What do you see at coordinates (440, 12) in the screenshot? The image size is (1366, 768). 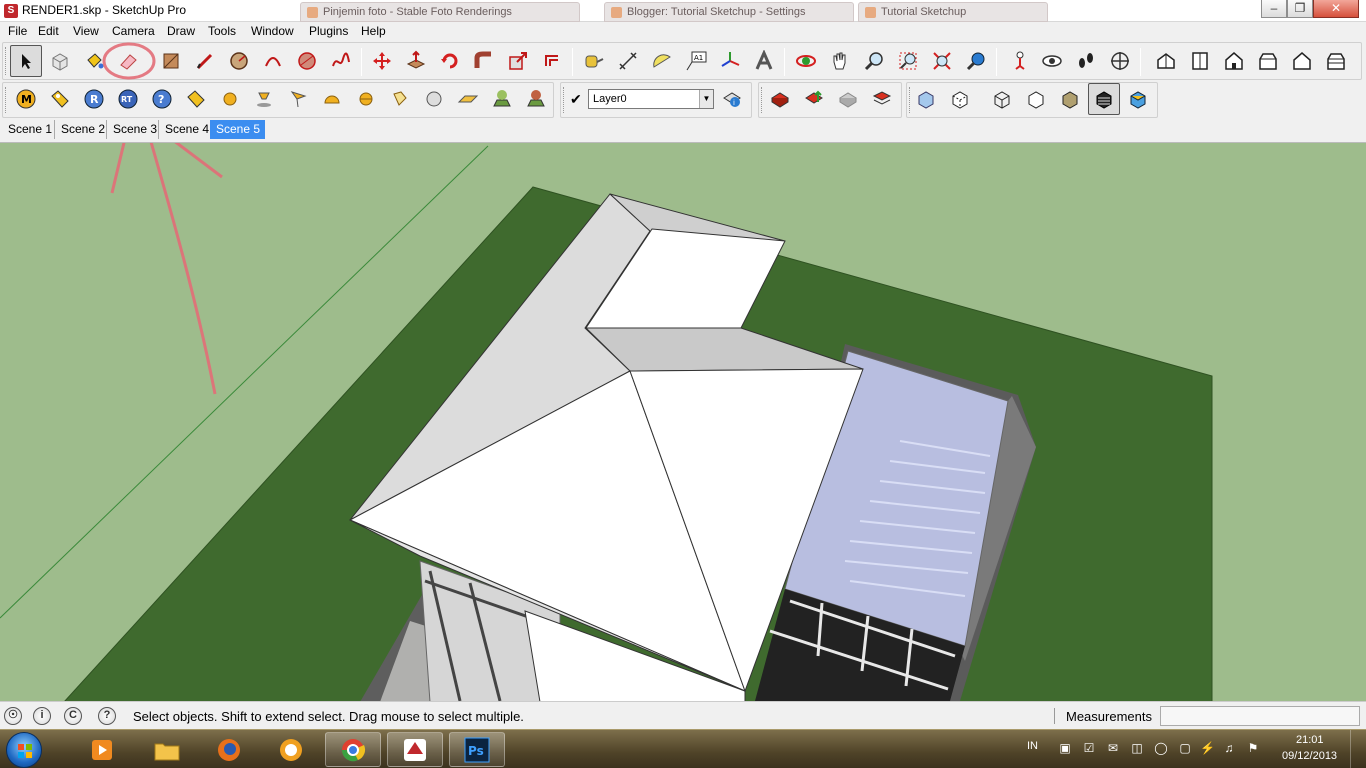 I see `background-tab-1: Pinjemin foto - Stable Foto Renderings` at bounding box center [440, 12].